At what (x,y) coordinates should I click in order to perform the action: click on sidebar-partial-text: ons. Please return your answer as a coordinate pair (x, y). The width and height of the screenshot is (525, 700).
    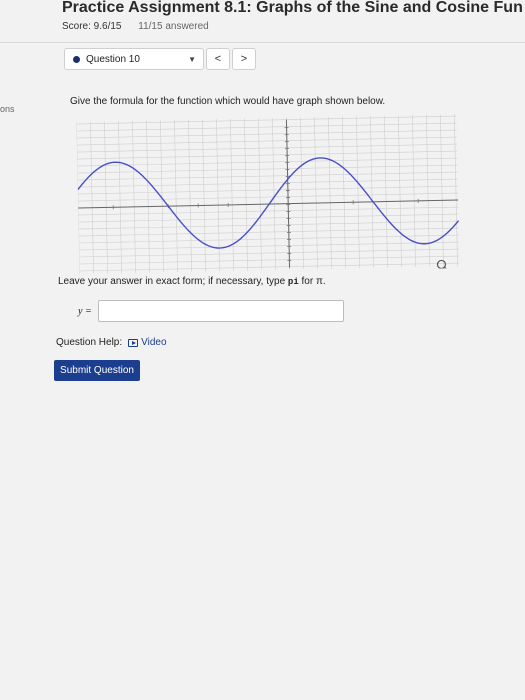
    Looking at the image, I should click on (7, 109).